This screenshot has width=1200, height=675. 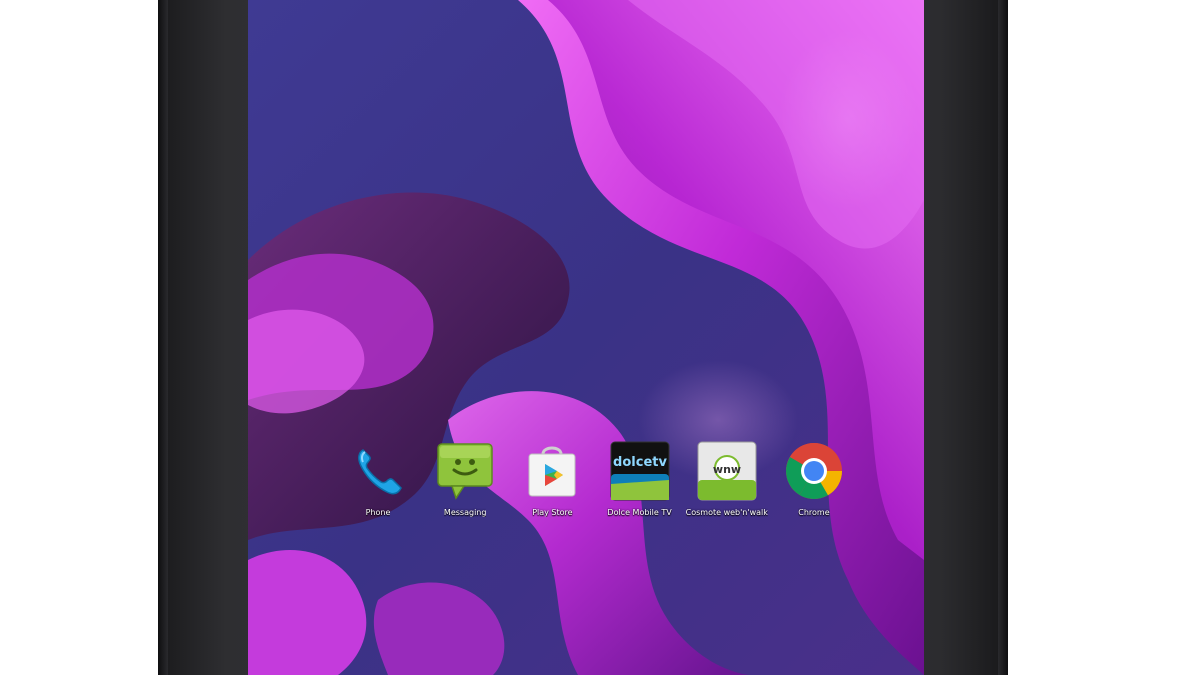 I want to click on app-label: Play Store, so click(x=552, y=512).